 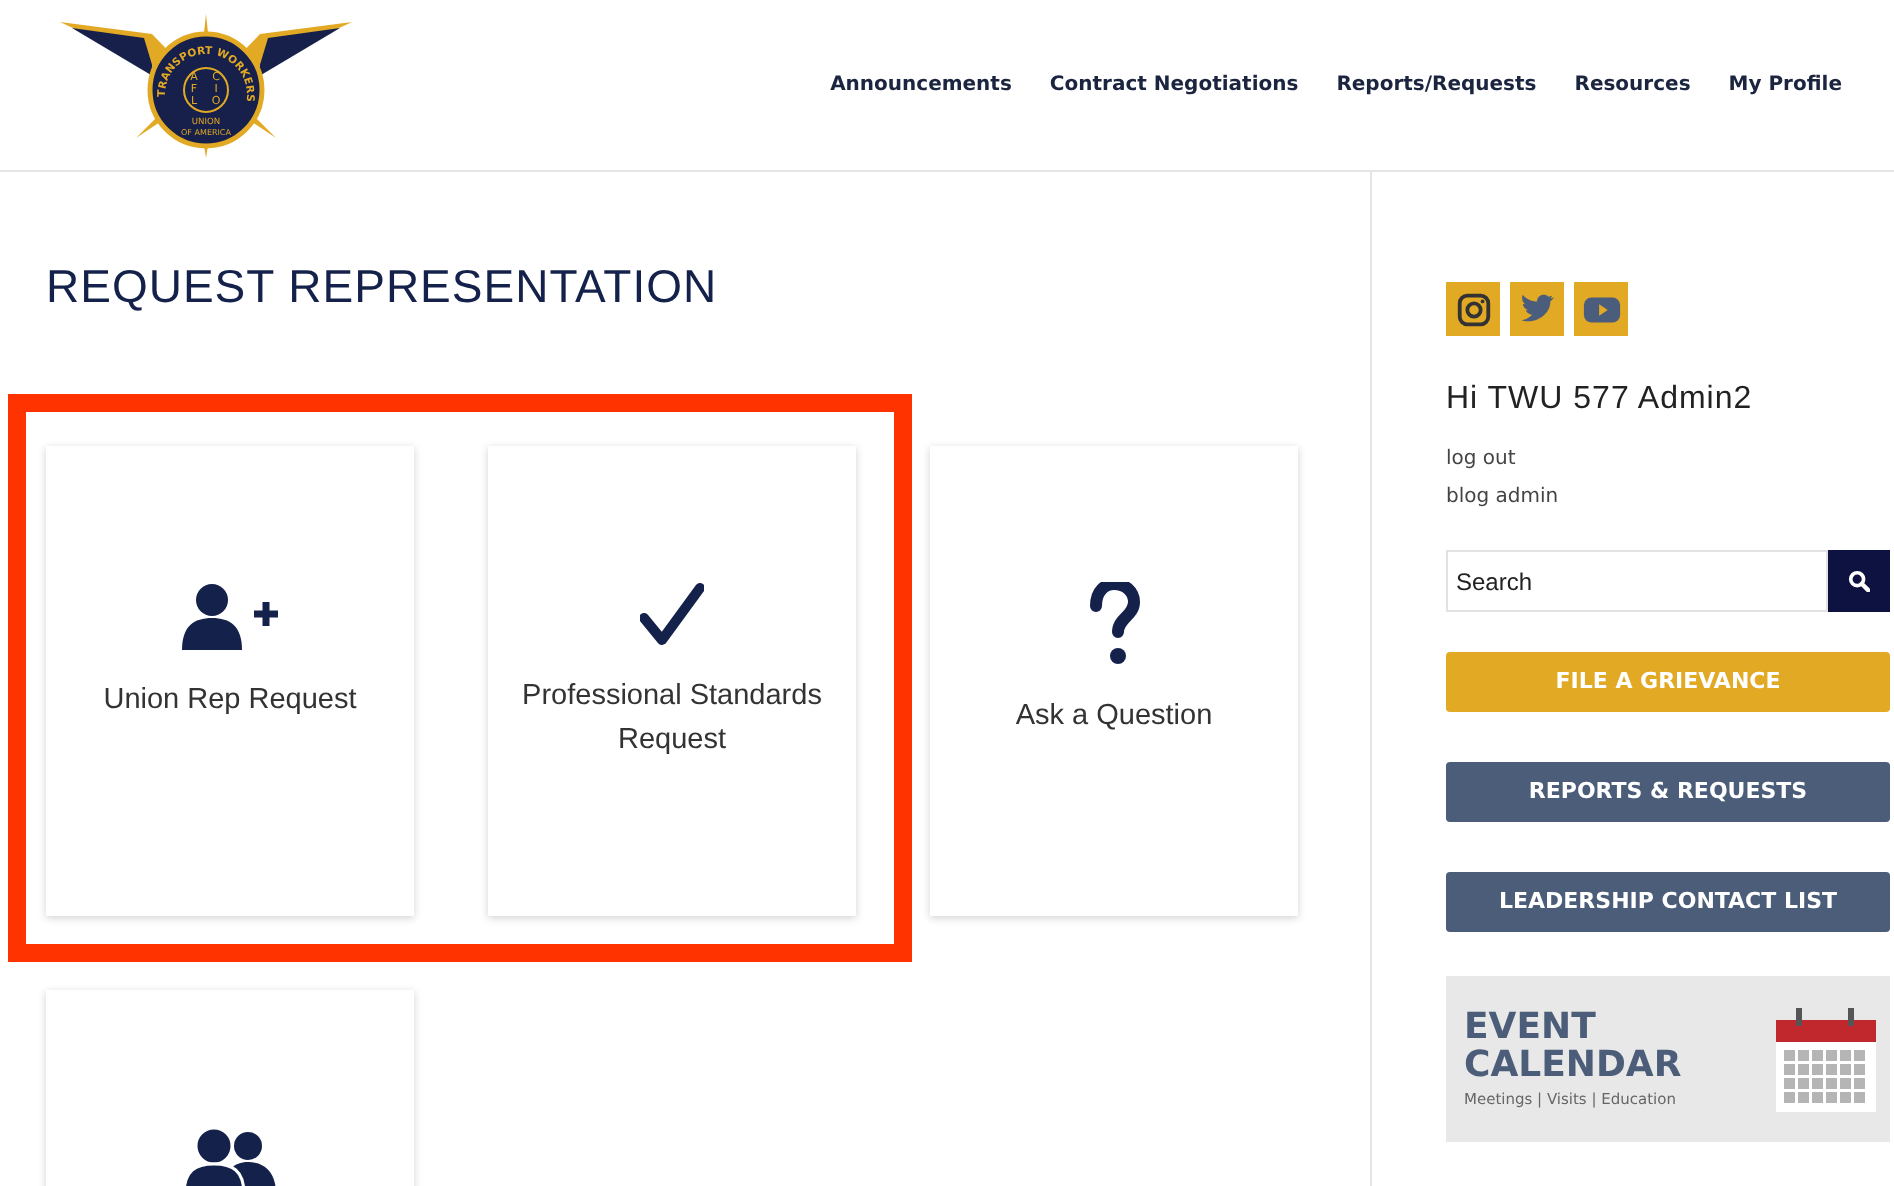 I want to click on request-card: Professional Standards Request, so click(x=672, y=681).